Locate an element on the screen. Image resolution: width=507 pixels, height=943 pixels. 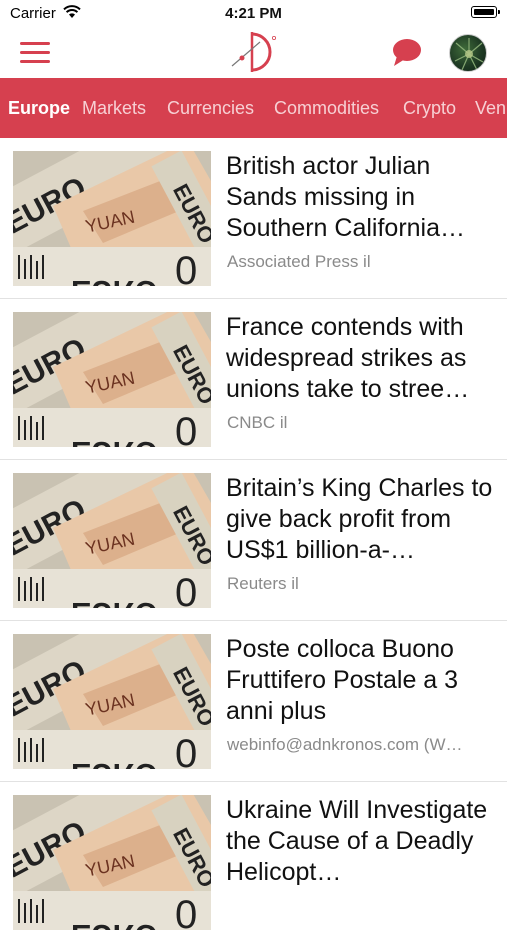
app-logo is located at coordinates (254, 52).